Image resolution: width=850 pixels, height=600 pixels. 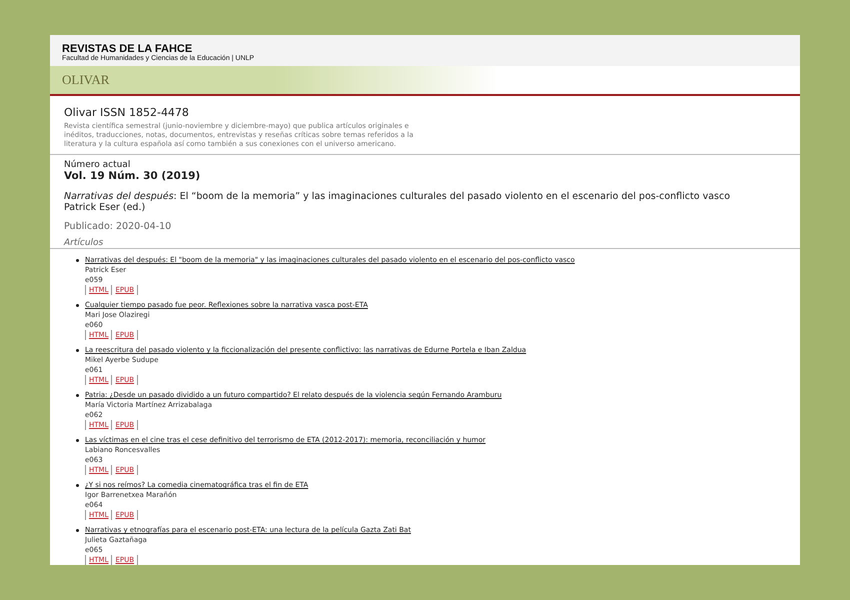 I want to click on publish-date: Publicado: 2020-04-10, so click(x=118, y=226).